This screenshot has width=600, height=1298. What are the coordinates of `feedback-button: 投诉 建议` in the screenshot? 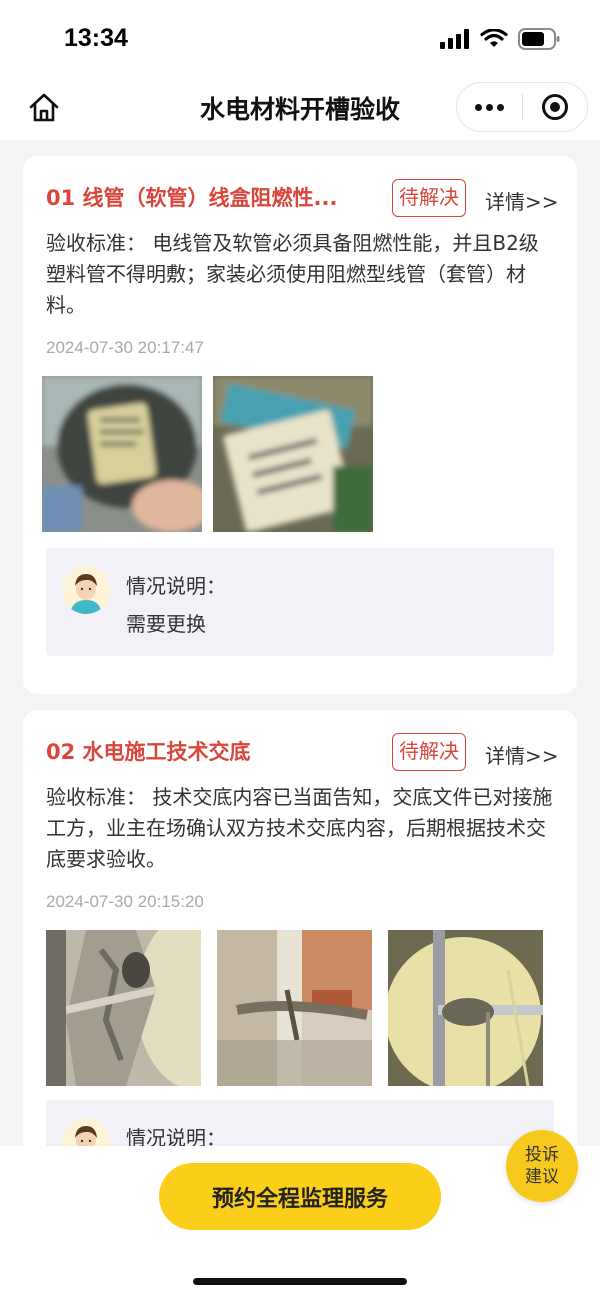 It's located at (542, 1166).